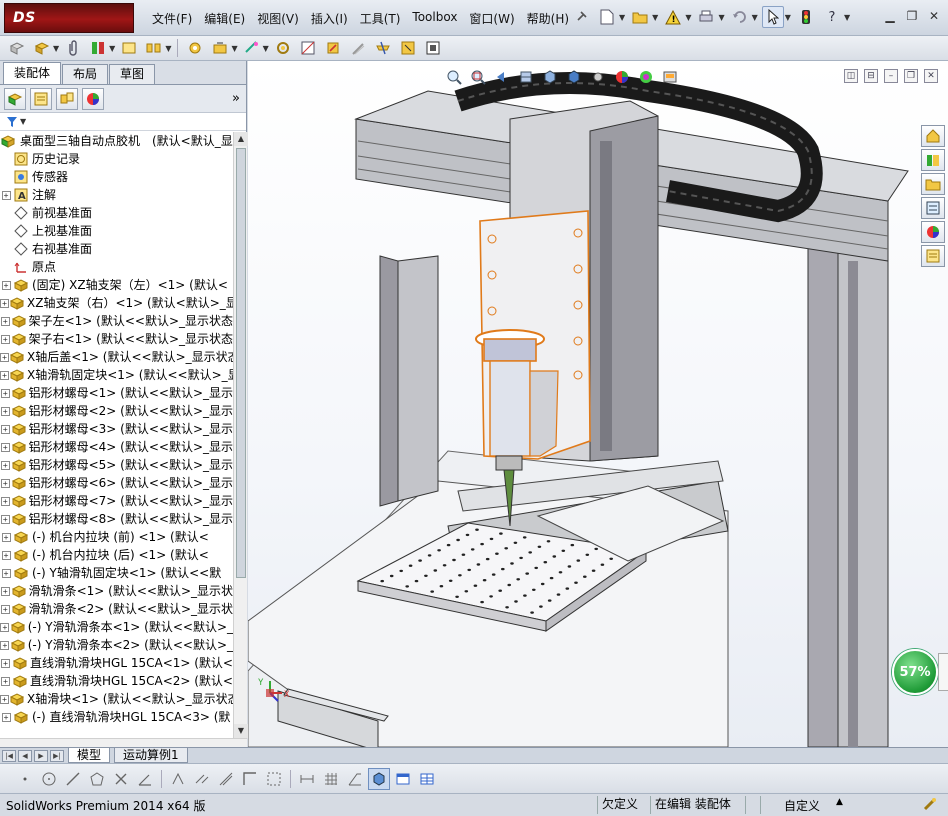  I want to click on feature-manager-tree-icon, so click(15, 98).